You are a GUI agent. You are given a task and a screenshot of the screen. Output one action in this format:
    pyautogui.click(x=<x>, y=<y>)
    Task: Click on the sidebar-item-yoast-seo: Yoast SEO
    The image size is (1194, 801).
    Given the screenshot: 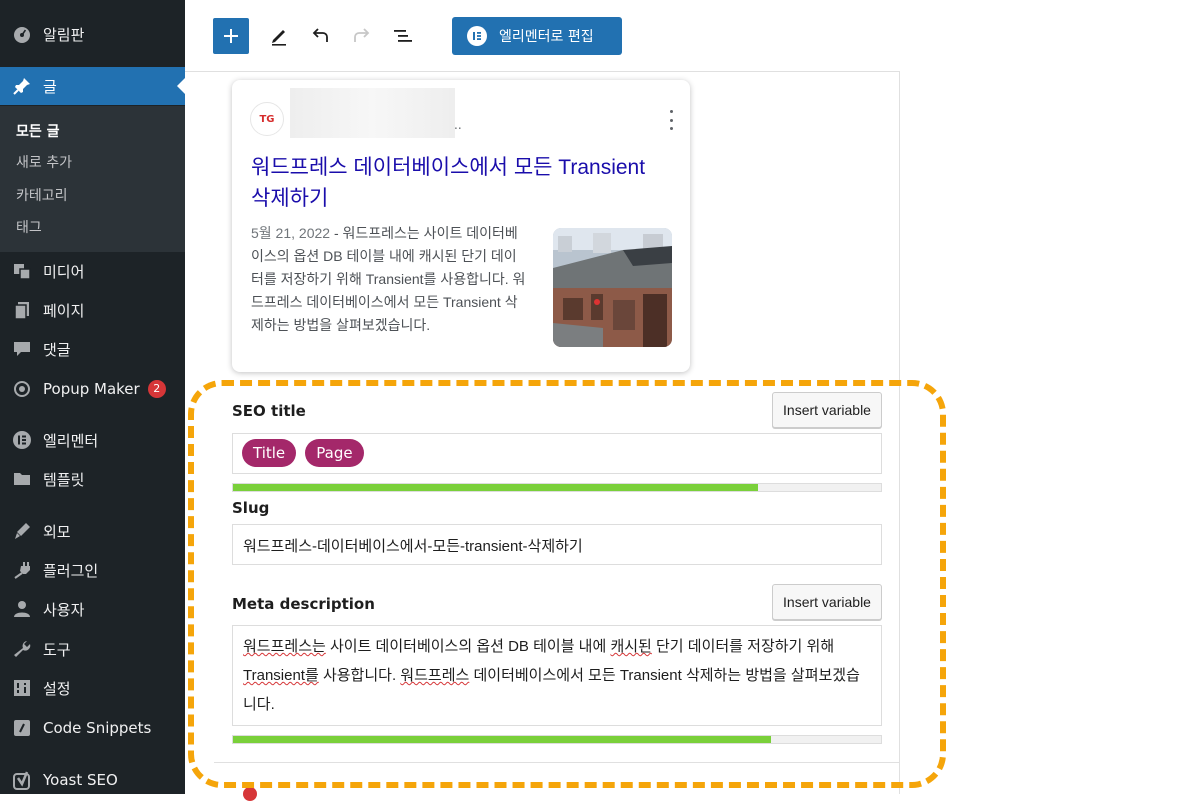 What is the action you would take?
    pyautogui.click(x=92, y=780)
    